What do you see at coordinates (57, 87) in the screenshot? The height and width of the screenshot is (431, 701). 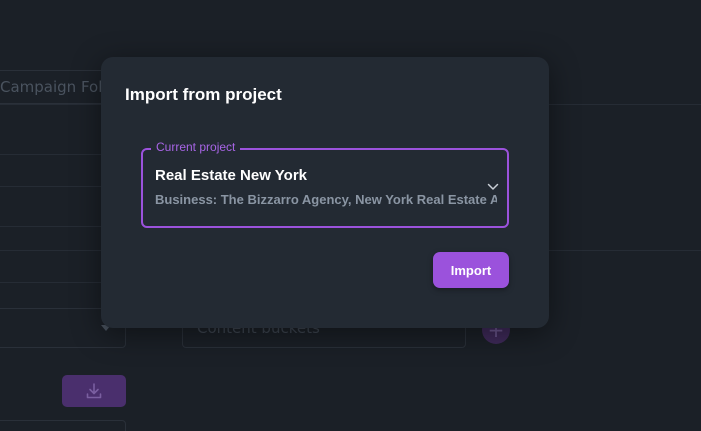 I see `campaign-folders-tab: Campaign Folders` at bounding box center [57, 87].